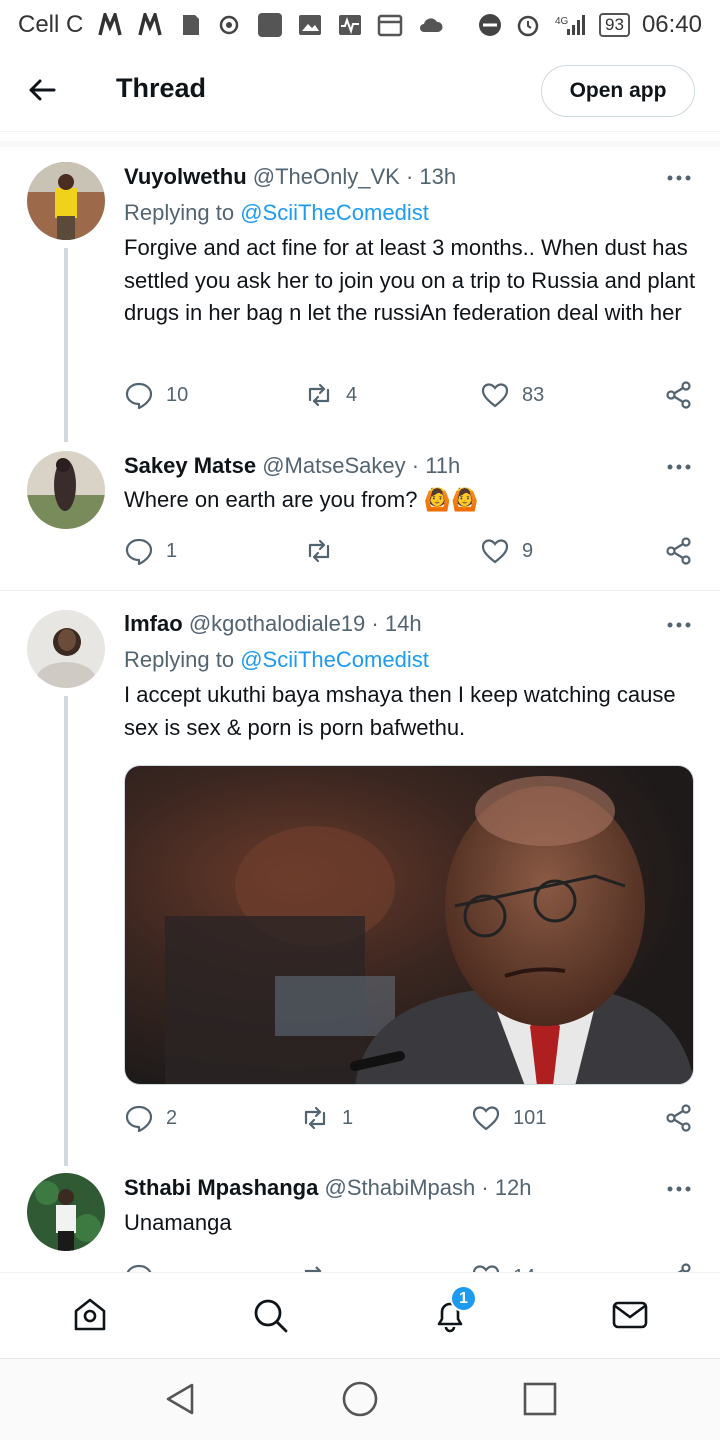 The height and width of the screenshot is (1440, 720). Describe the element at coordinates (533, 394) in the screenshot. I see `like-count: 83` at that location.